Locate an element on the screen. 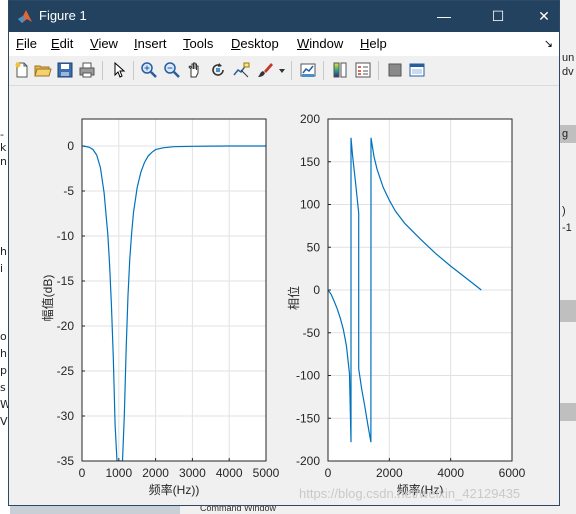  y-tick-label: -100 is located at coordinates (308, 376).